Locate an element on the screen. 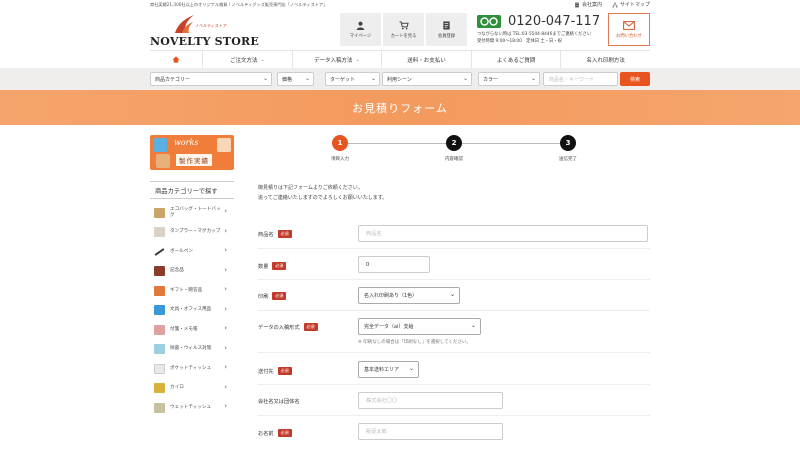 The image size is (800, 450). scene-select-value: 利用シーン is located at coordinates (399, 79).